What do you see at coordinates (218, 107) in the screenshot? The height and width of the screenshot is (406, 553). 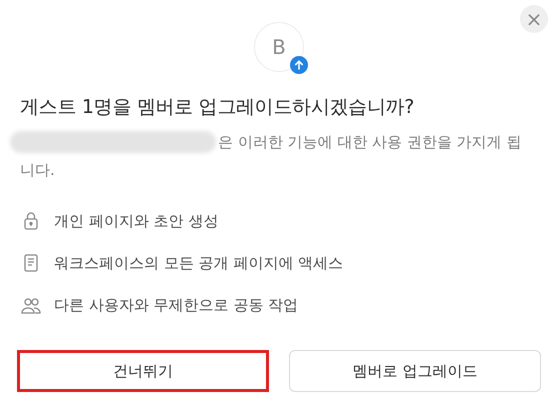 I see `dialog-title: 게스트 1명을 멤버로 업그레이드하시겠습니까?` at bounding box center [218, 107].